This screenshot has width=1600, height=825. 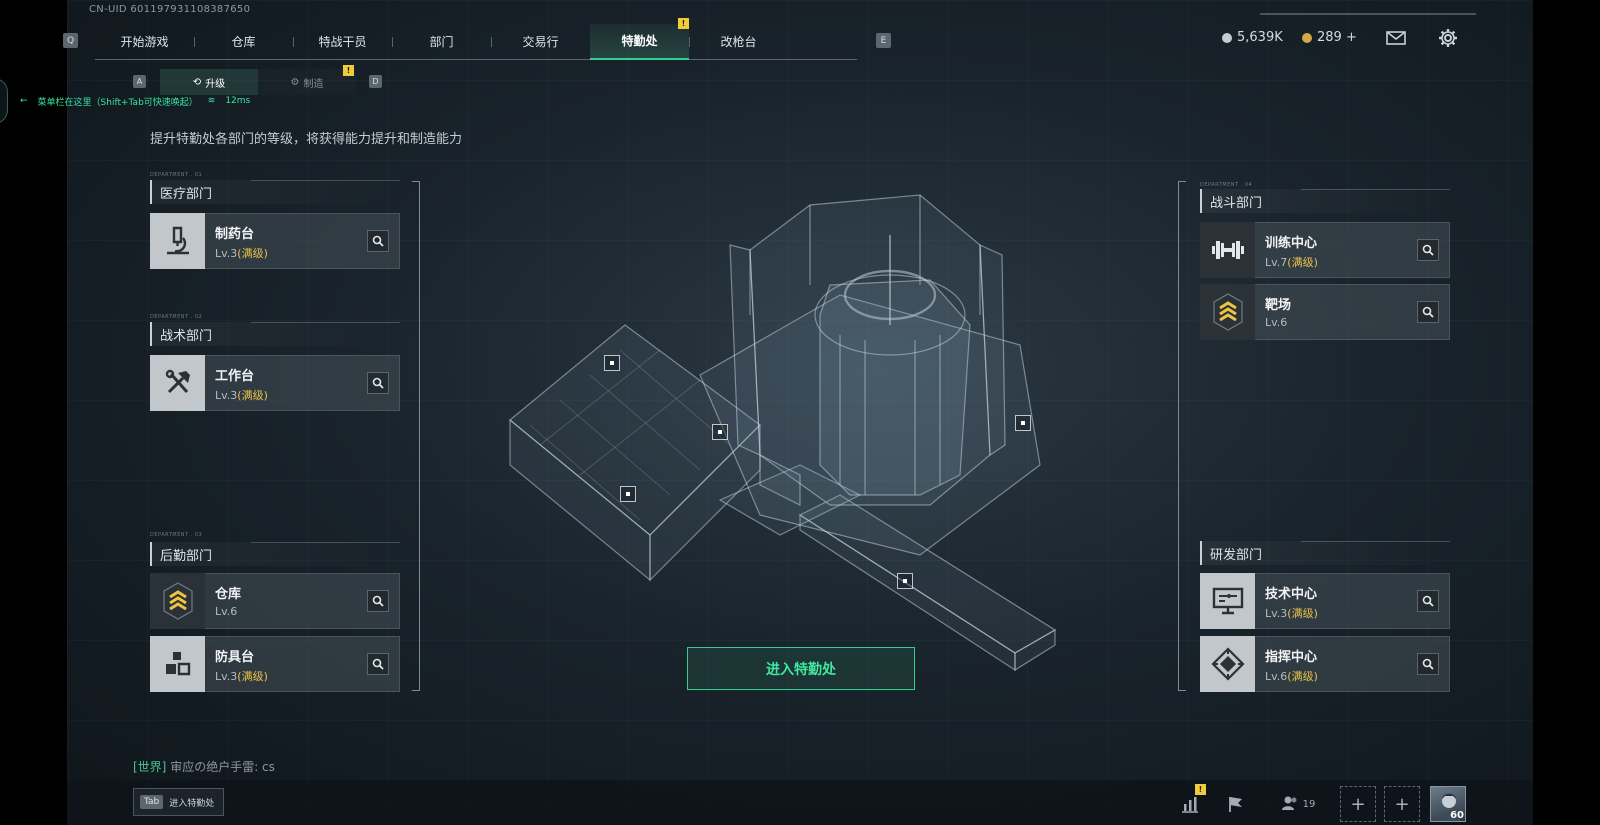 What do you see at coordinates (307, 80) in the screenshot?
I see `subtab-craft: ⚙ 制造 !` at bounding box center [307, 80].